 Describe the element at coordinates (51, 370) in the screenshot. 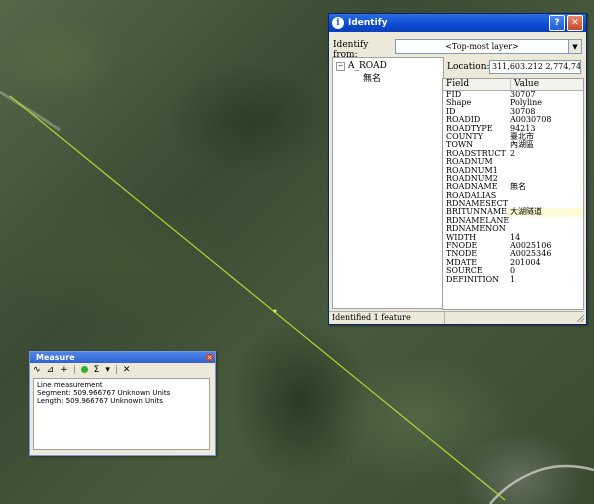

I see `measure-area-icon: ⊿` at that location.